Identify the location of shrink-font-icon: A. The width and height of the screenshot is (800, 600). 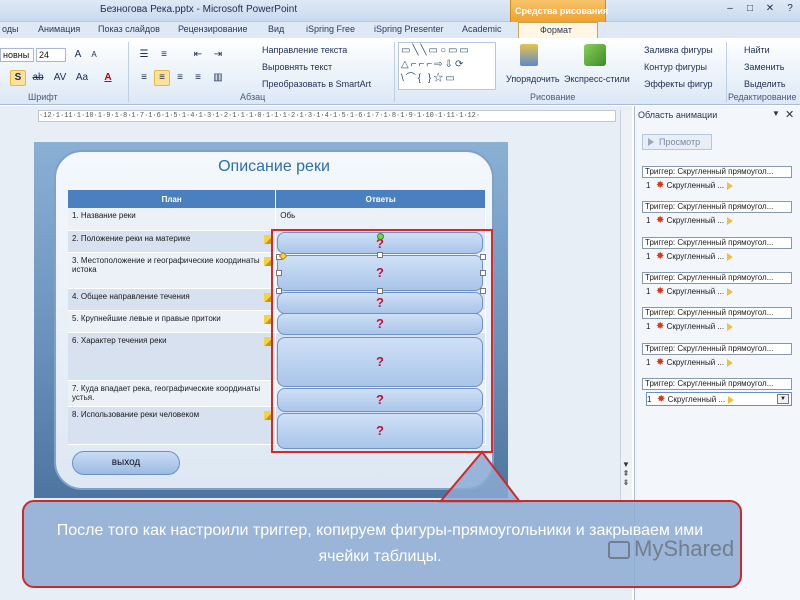
(94, 55).